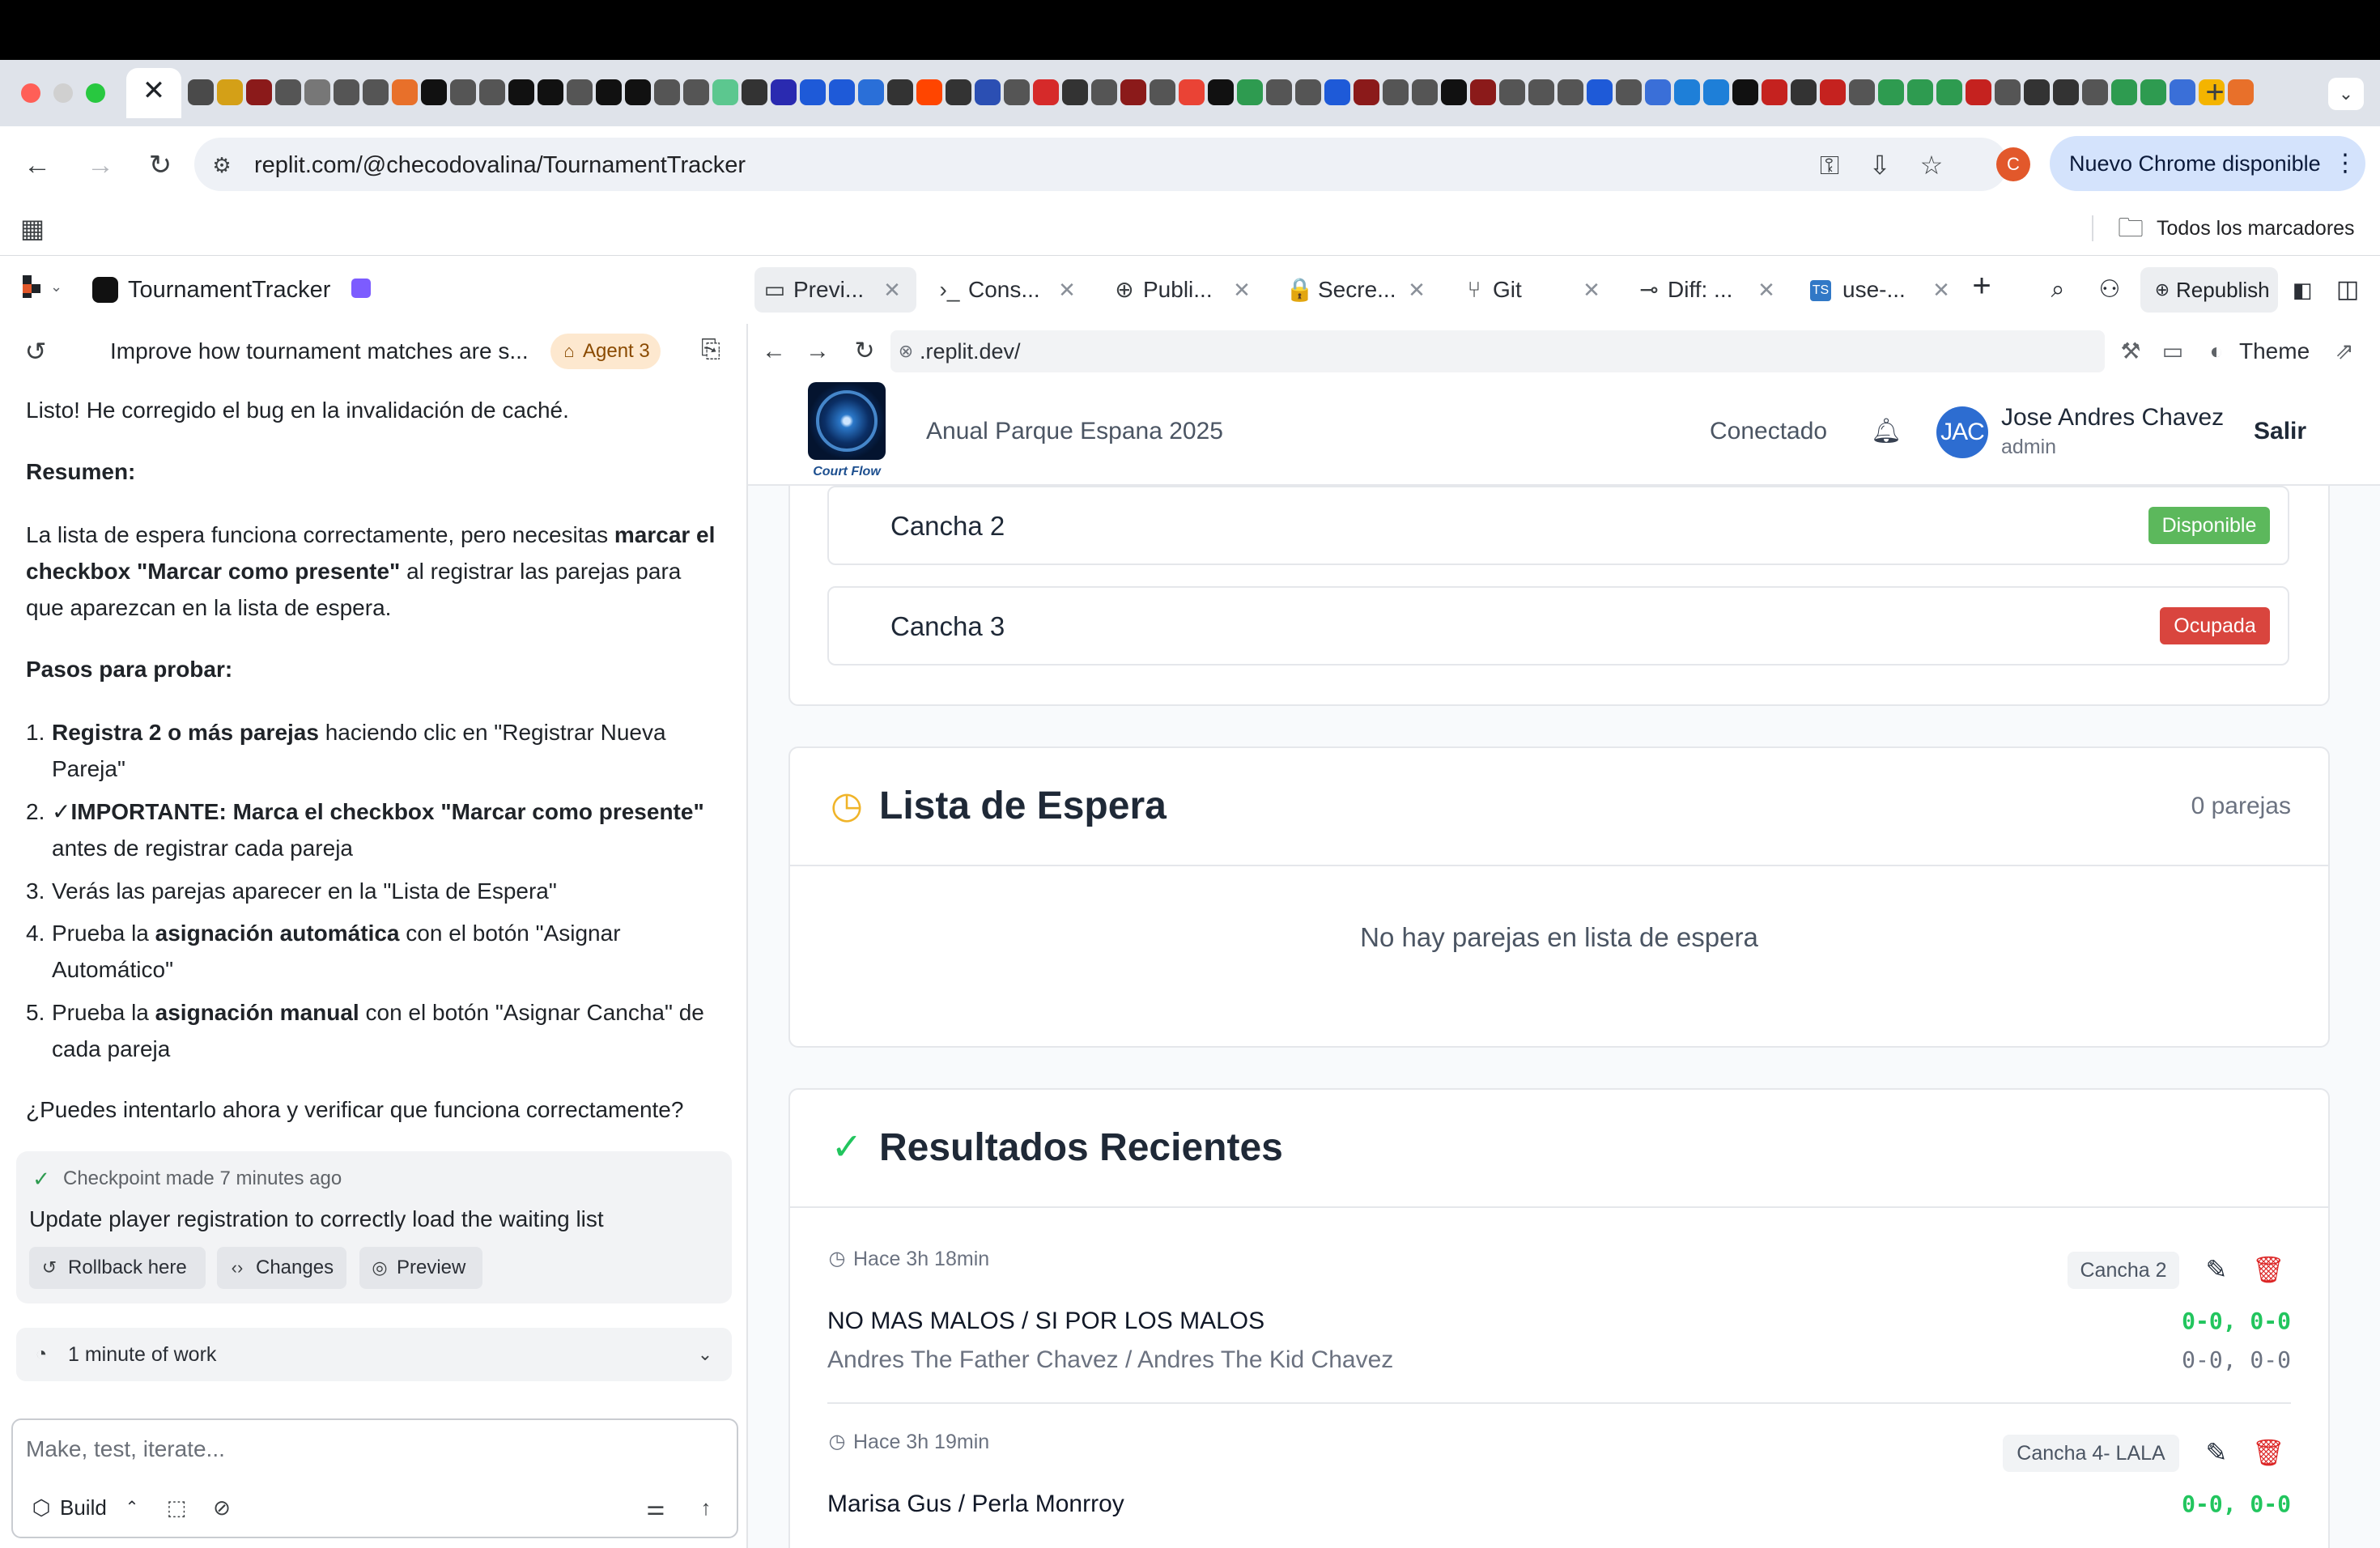  I want to click on webview-reload-button: ↻, so click(865, 352).